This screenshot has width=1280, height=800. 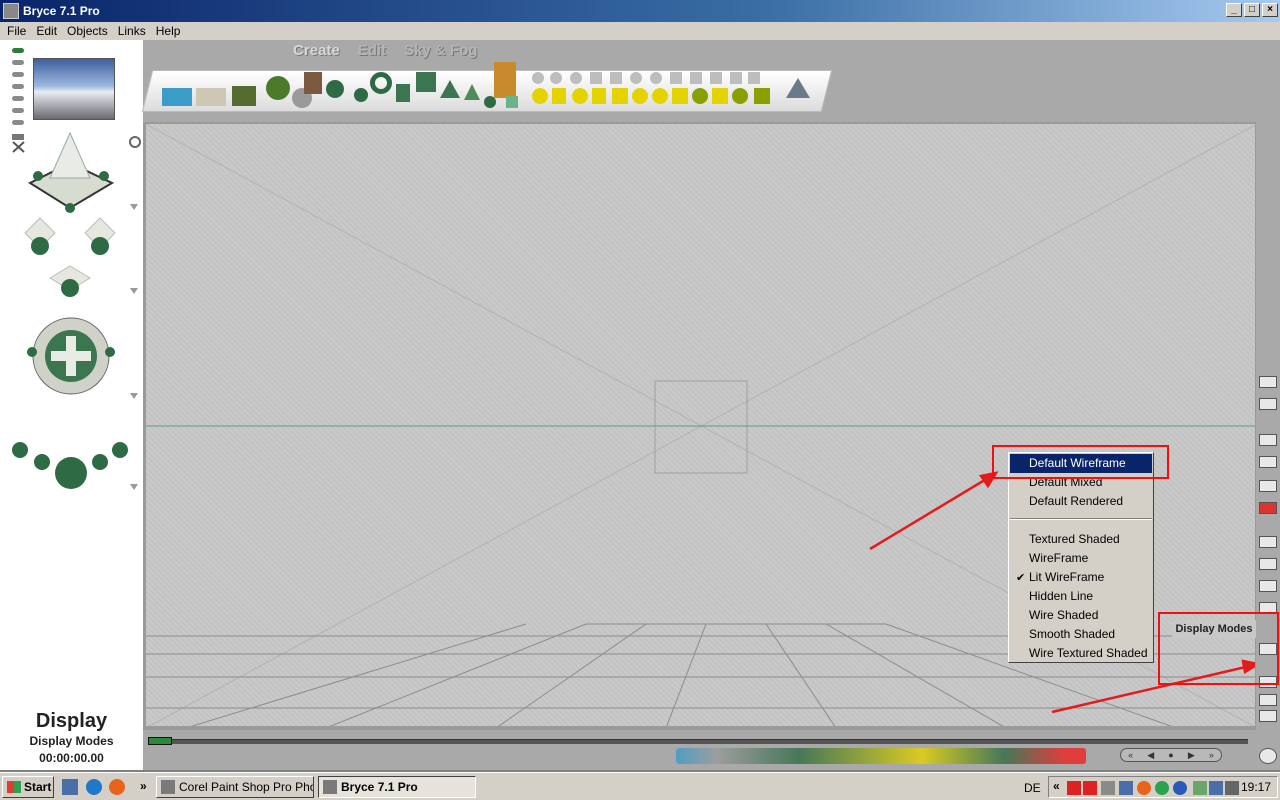 What do you see at coordinates (426, 82) in the screenshot?
I see `cube-icon` at bounding box center [426, 82].